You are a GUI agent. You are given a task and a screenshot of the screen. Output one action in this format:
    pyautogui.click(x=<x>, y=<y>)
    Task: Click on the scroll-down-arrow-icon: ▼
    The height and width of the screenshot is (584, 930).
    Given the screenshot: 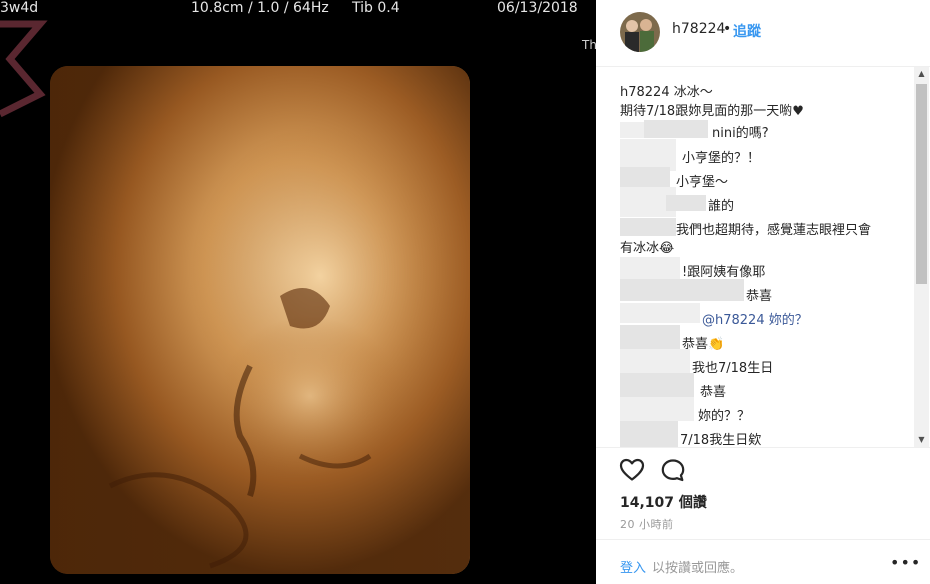 What is the action you would take?
    pyautogui.click(x=921, y=440)
    